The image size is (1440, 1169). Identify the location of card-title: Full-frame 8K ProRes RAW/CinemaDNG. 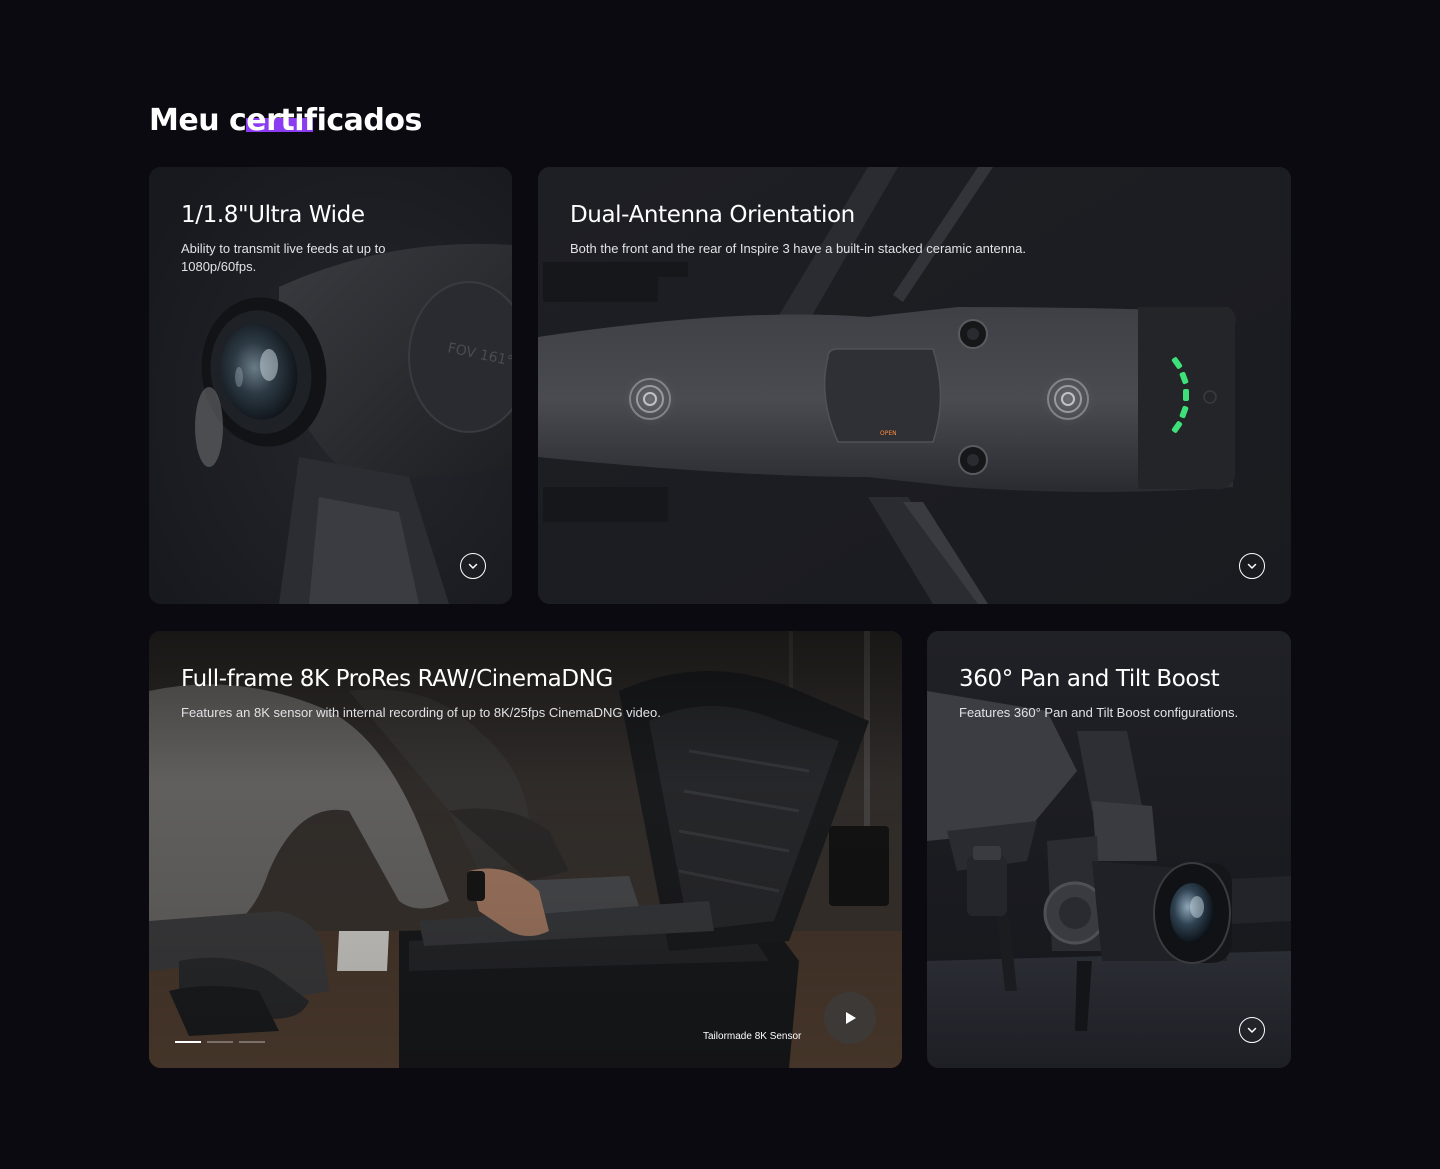
(397, 679).